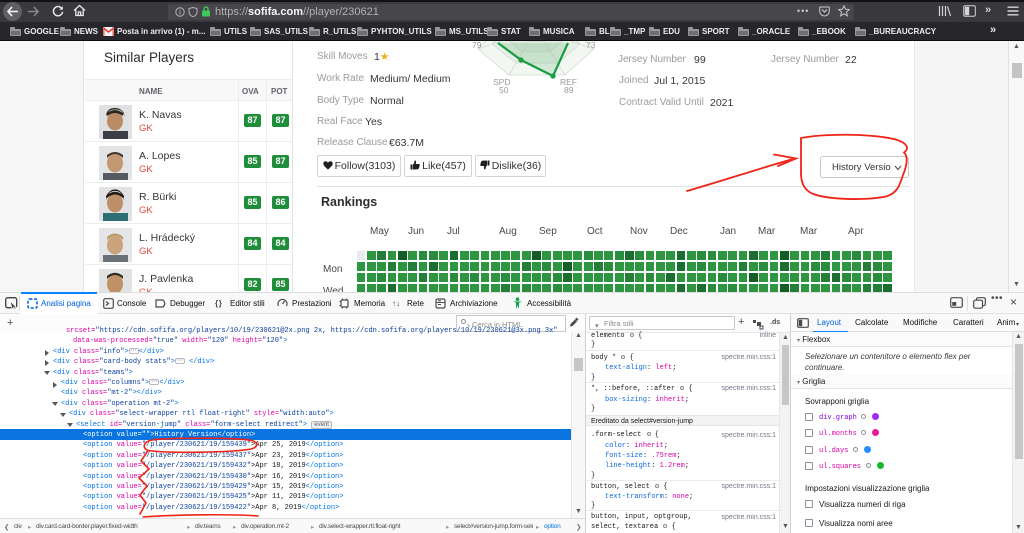  Describe the element at coordinates (477, 45) in the screenshot. I see `svg-text: 79` at that location.